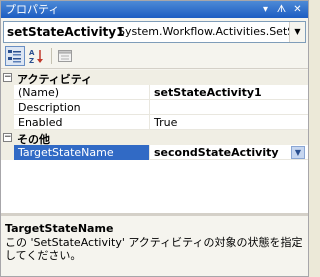 This screenshot has height=277, width=320. I want to click on categorized-icon, so click(14, 56).